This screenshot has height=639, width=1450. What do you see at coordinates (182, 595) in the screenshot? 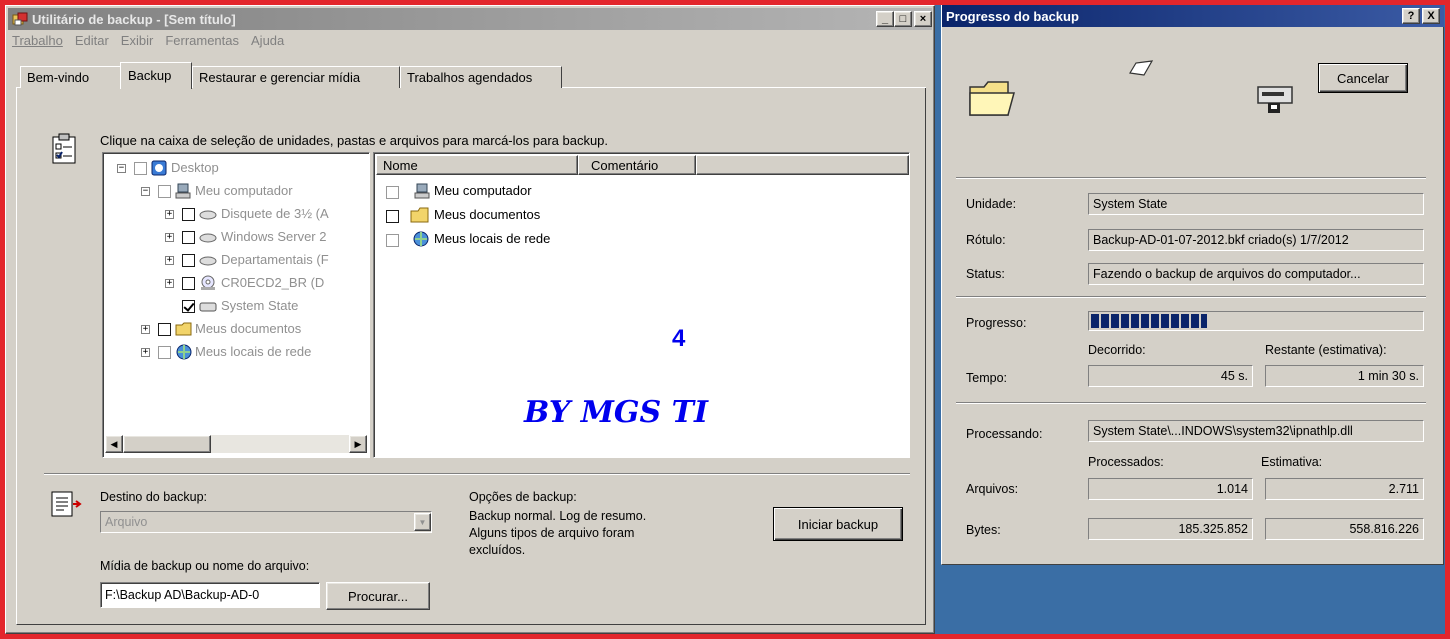
I see `media-value: F:\Backup AD\Backup-AD-0` at bounding box center [182, 595].